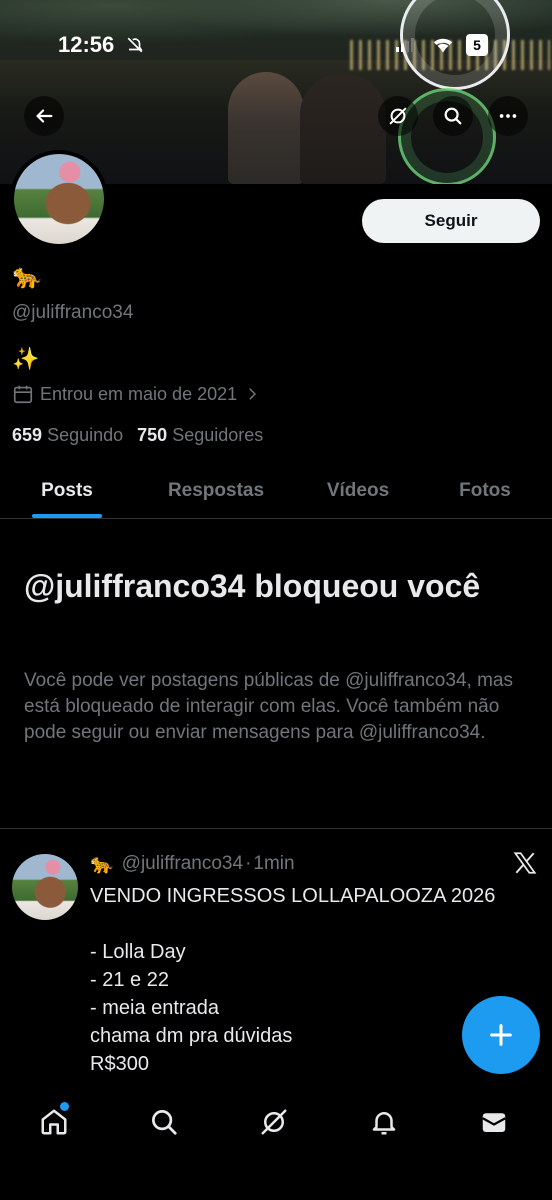  I want to click on post-author-name: 🐆, so click(102, 864).